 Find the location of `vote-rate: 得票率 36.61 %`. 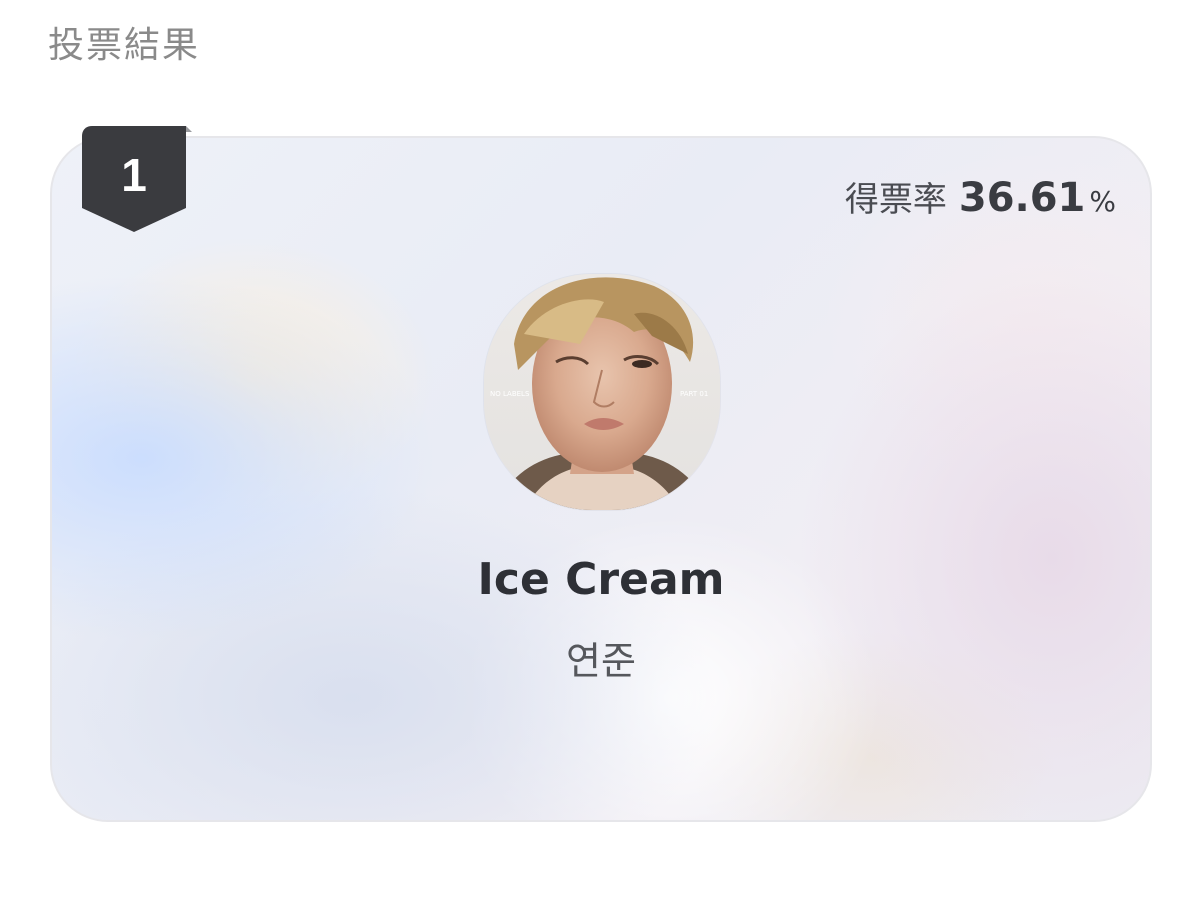

vote-rate: 得票率 36.61 % is located at coordinates (980, 196).